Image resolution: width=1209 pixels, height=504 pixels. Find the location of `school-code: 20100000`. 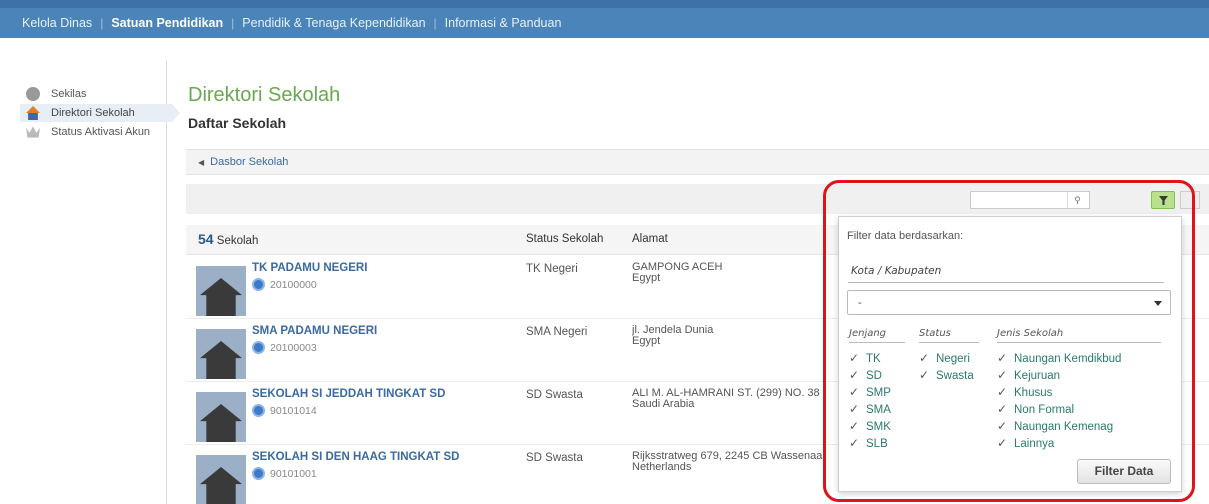

school-code: 20100000 is located at coordinates (284, 284).